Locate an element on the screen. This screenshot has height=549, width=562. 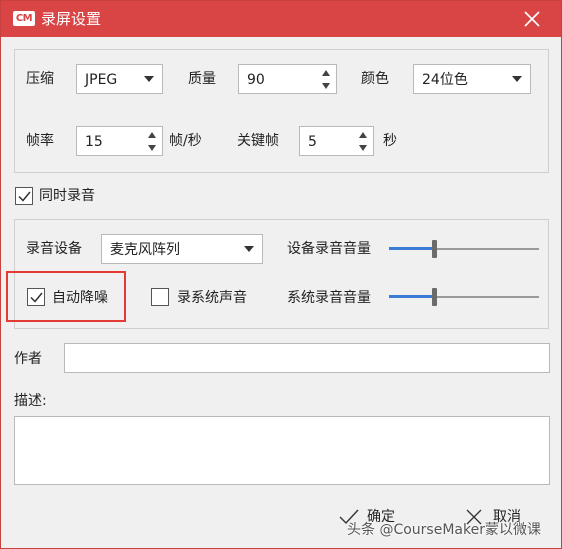
record-audio-checkbox is located at coordinates (24, 196).